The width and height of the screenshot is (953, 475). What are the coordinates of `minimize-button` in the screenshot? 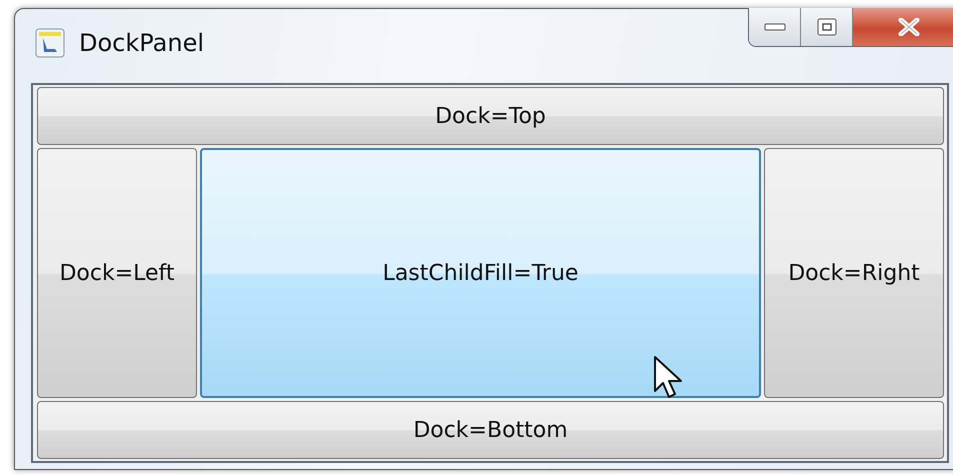 It's located at (775, 27).